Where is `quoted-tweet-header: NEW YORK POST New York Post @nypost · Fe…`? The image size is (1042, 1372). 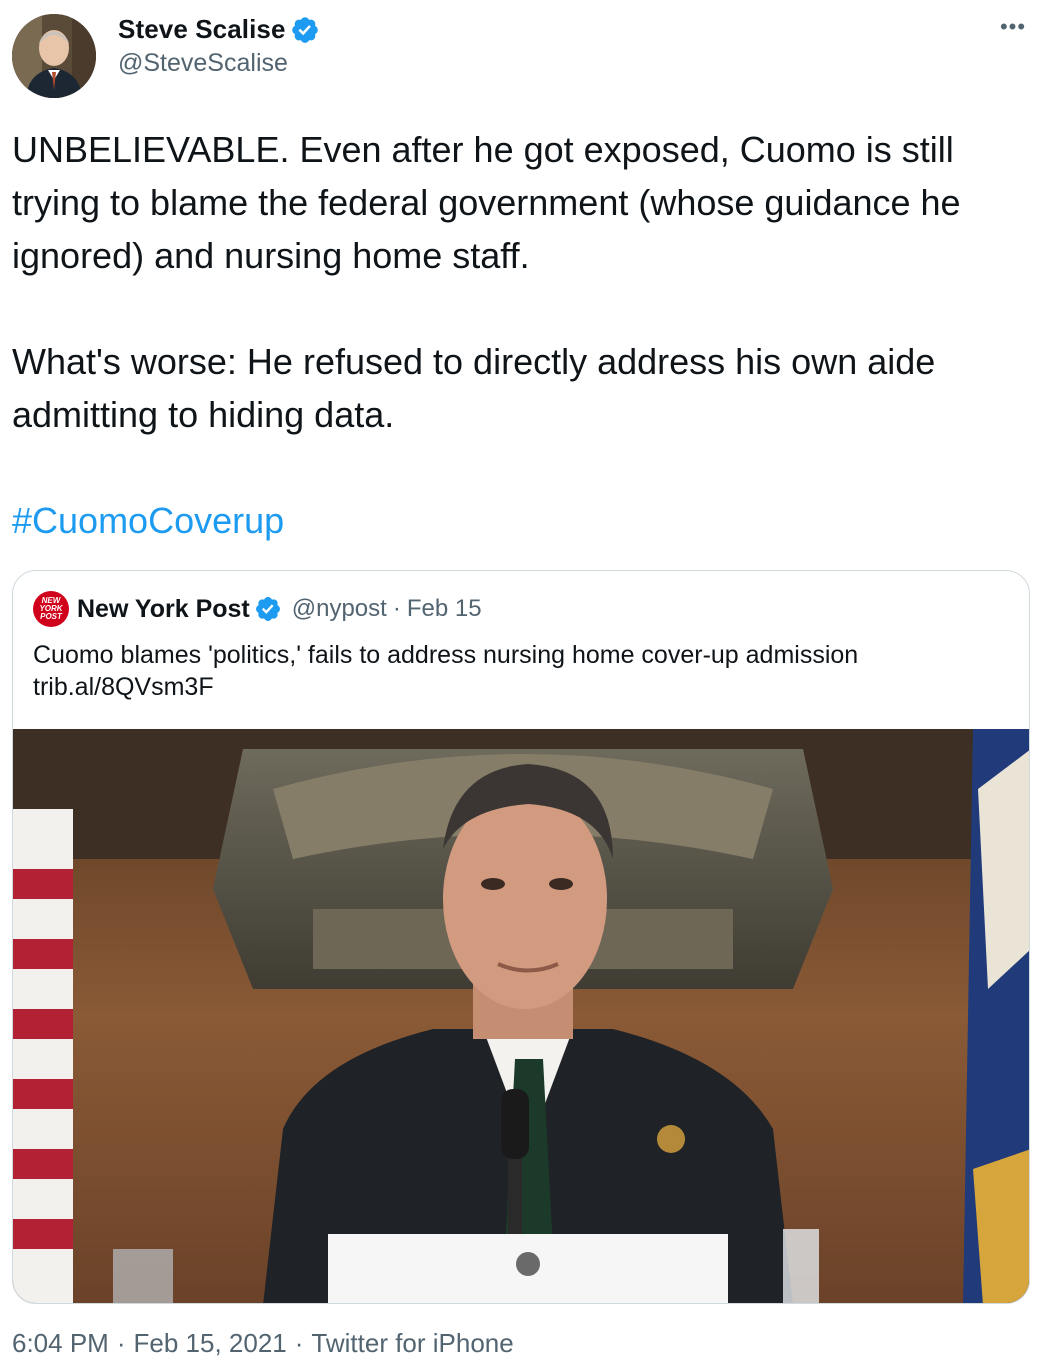 quoted-tweet-header: NEW YORK POST New York Post @nypost · Fe… is located at coordinates (257, 609).